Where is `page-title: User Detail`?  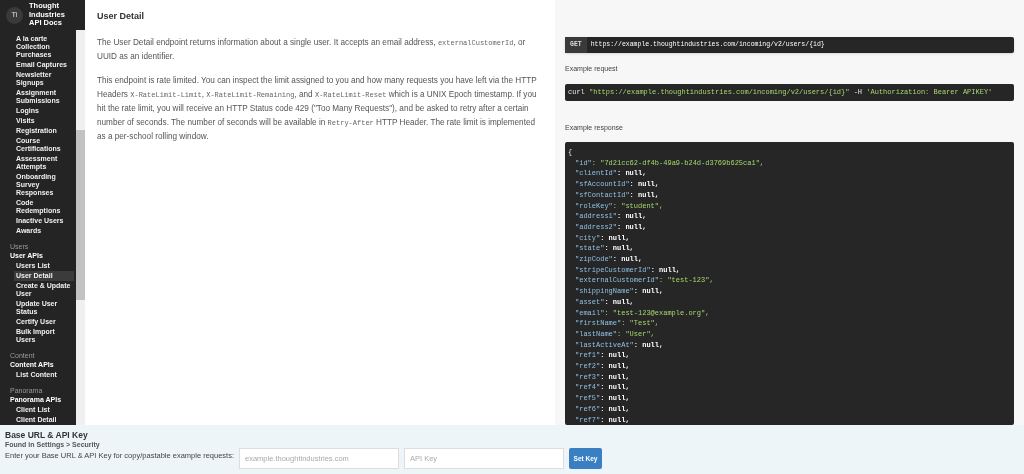 page-title: User Detail is located at coordinates (121, 16).